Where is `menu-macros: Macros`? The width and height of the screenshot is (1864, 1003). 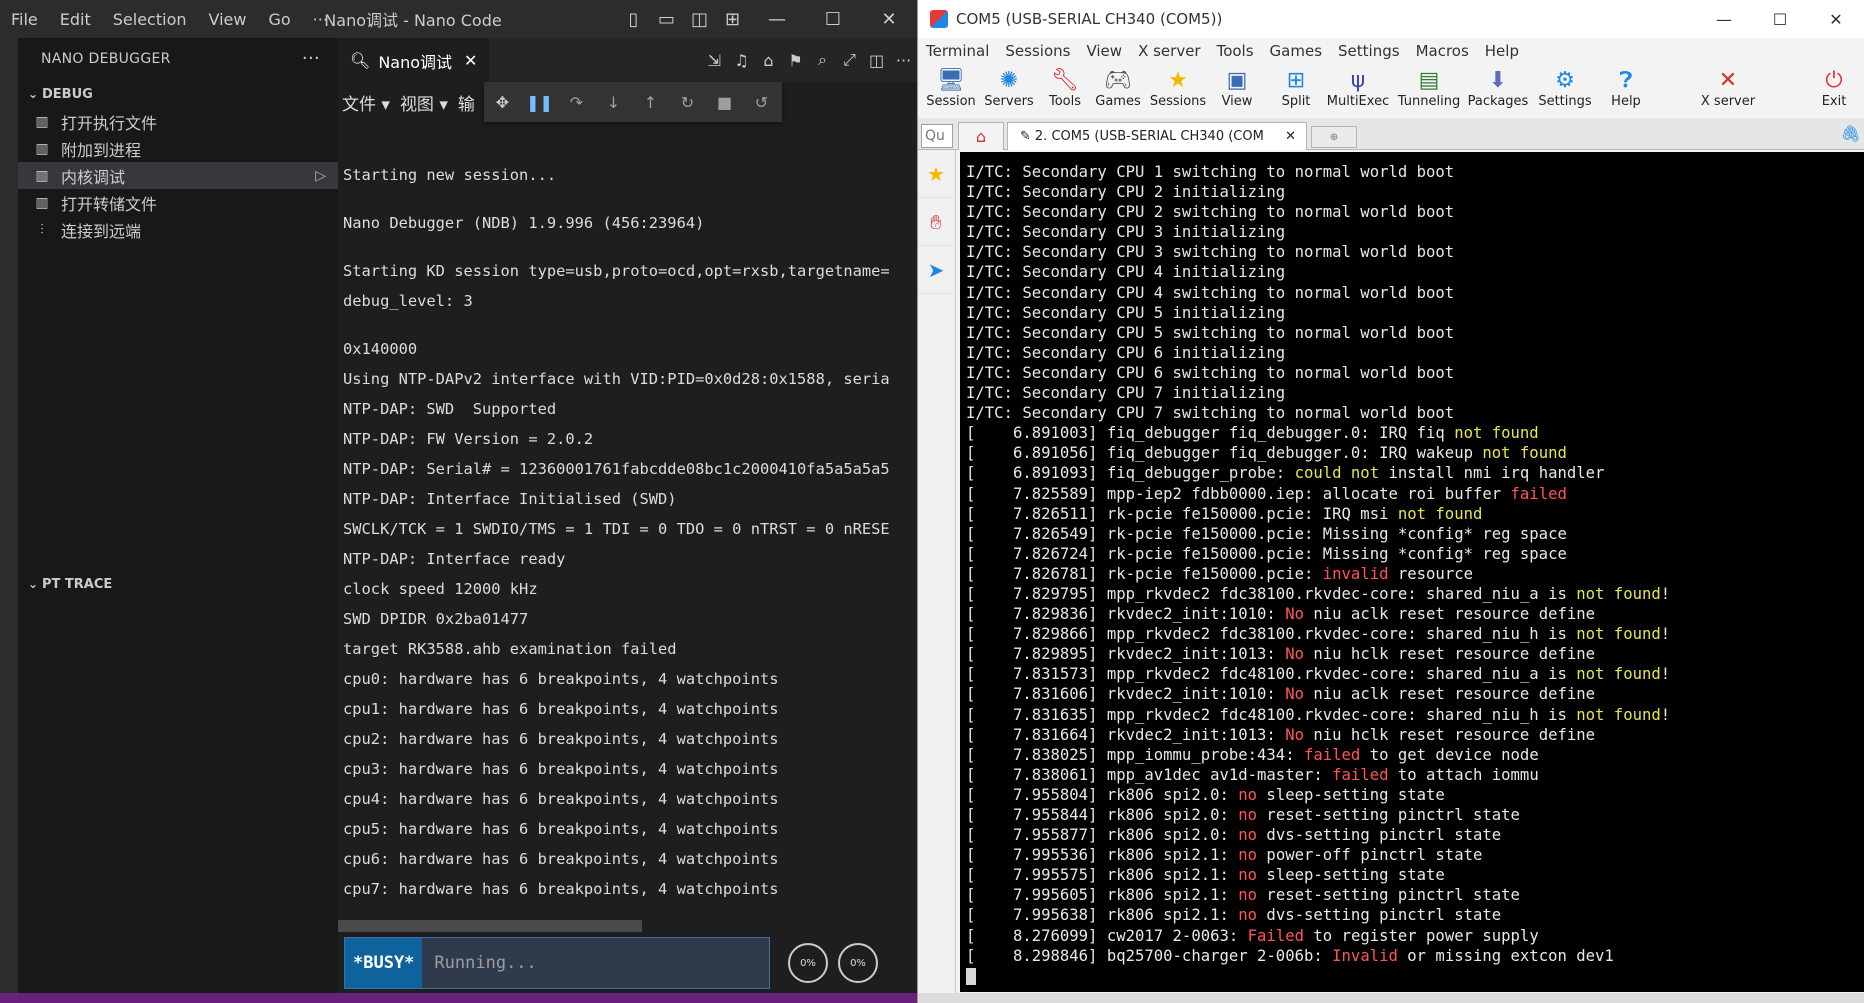 menu-macros: Macros is located at coordinates (1442, 51).